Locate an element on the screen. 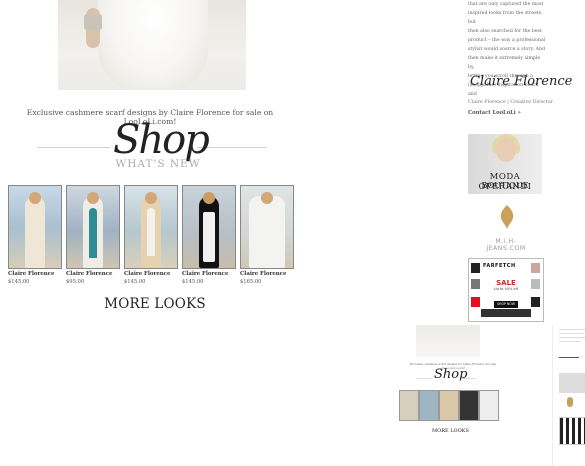 Image resolution: width=585 pixels, height=466 pixels. product-card: Claire Florence $165.00 is located at coordinates (267, 235).